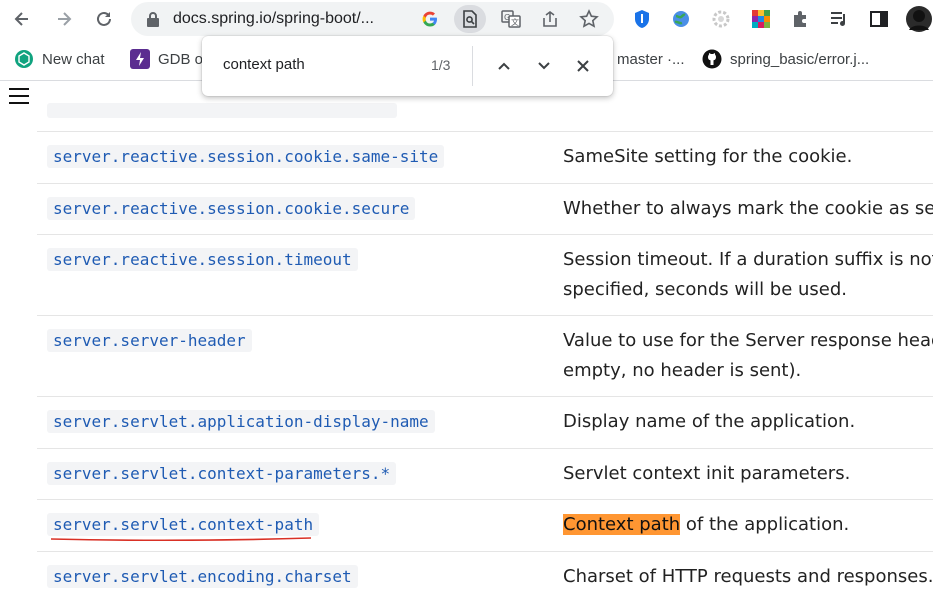 The width and height of the screenshot is (933, 592). I want to click on find-next-button, so click(544, 66).